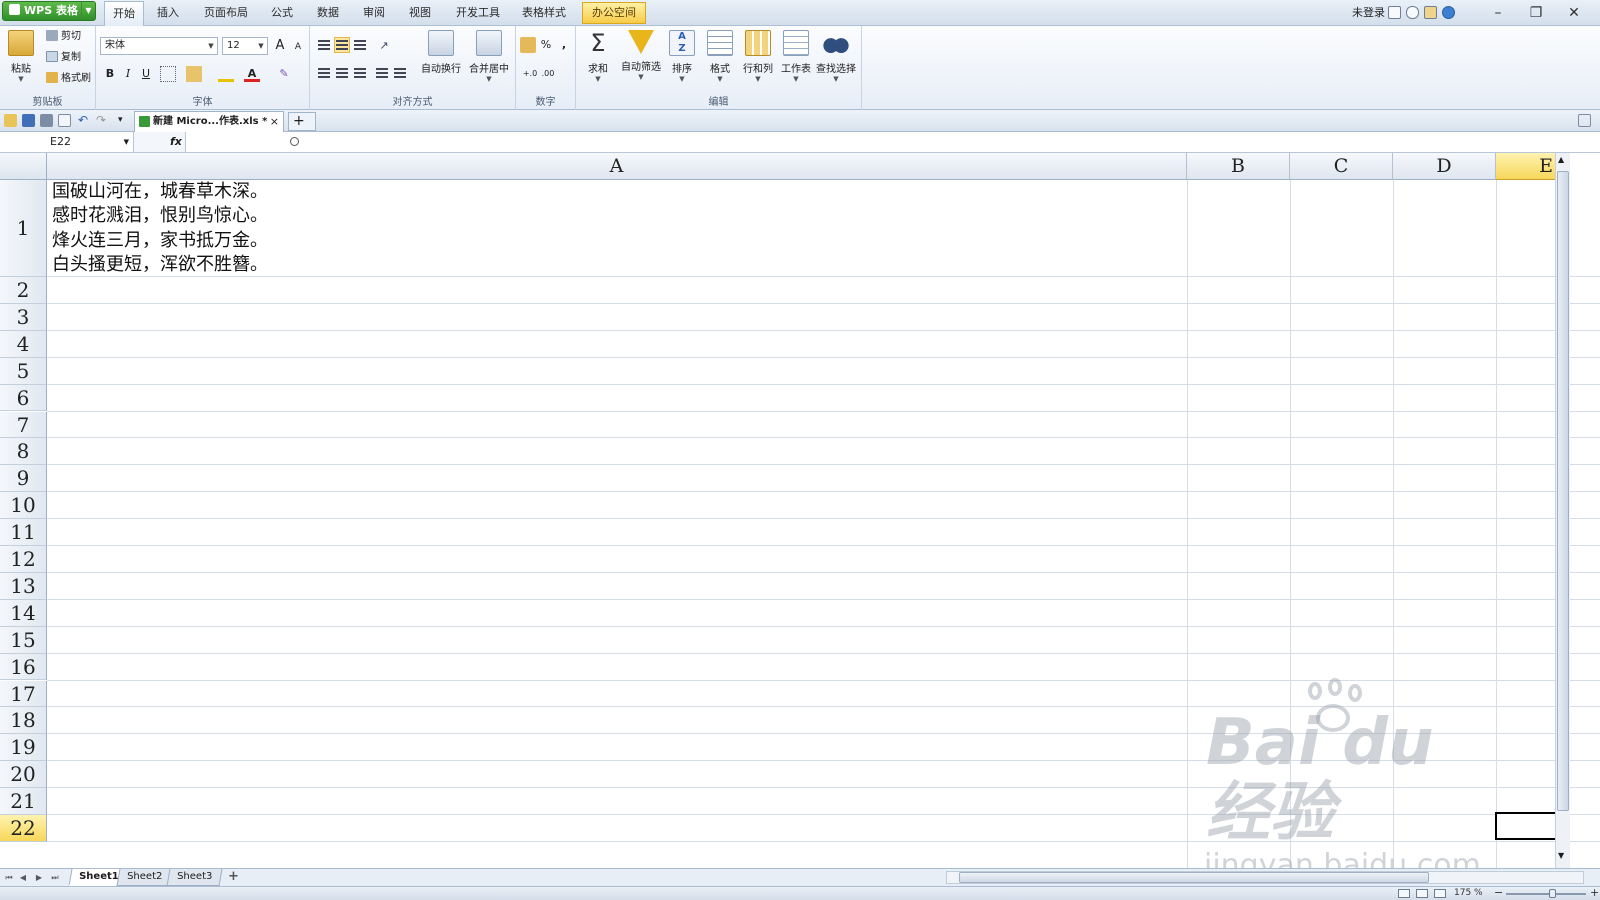 This screenshot has height=900, width=1600. Describe the element at coordinates (23, 613) in the screenshot. I see `row-header-14: 14` at that location.